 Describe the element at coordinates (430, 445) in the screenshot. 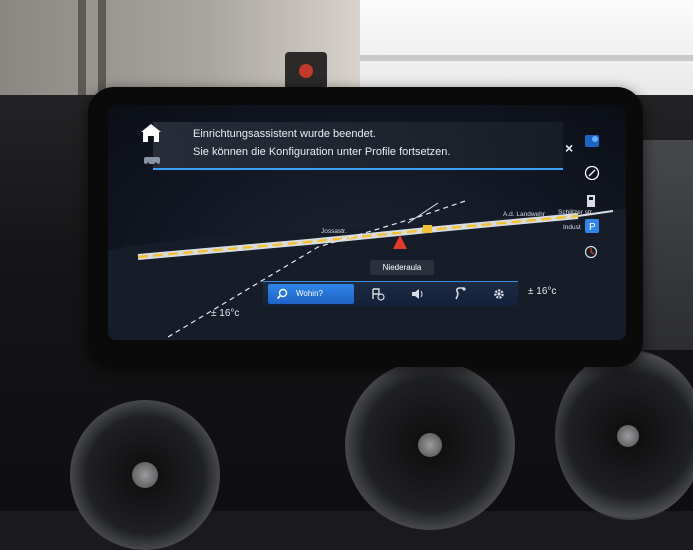

I see `air-vent-center` at that location.